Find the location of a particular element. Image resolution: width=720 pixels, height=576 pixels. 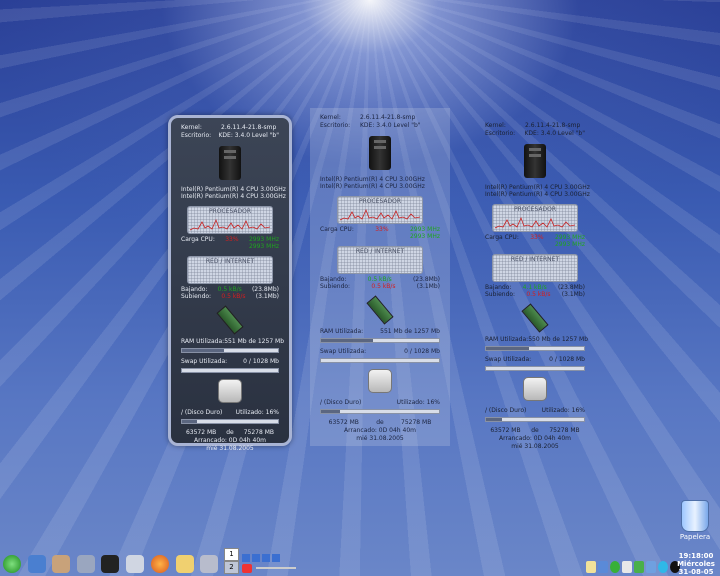

computer-icon is located at coordinates (86, 564).